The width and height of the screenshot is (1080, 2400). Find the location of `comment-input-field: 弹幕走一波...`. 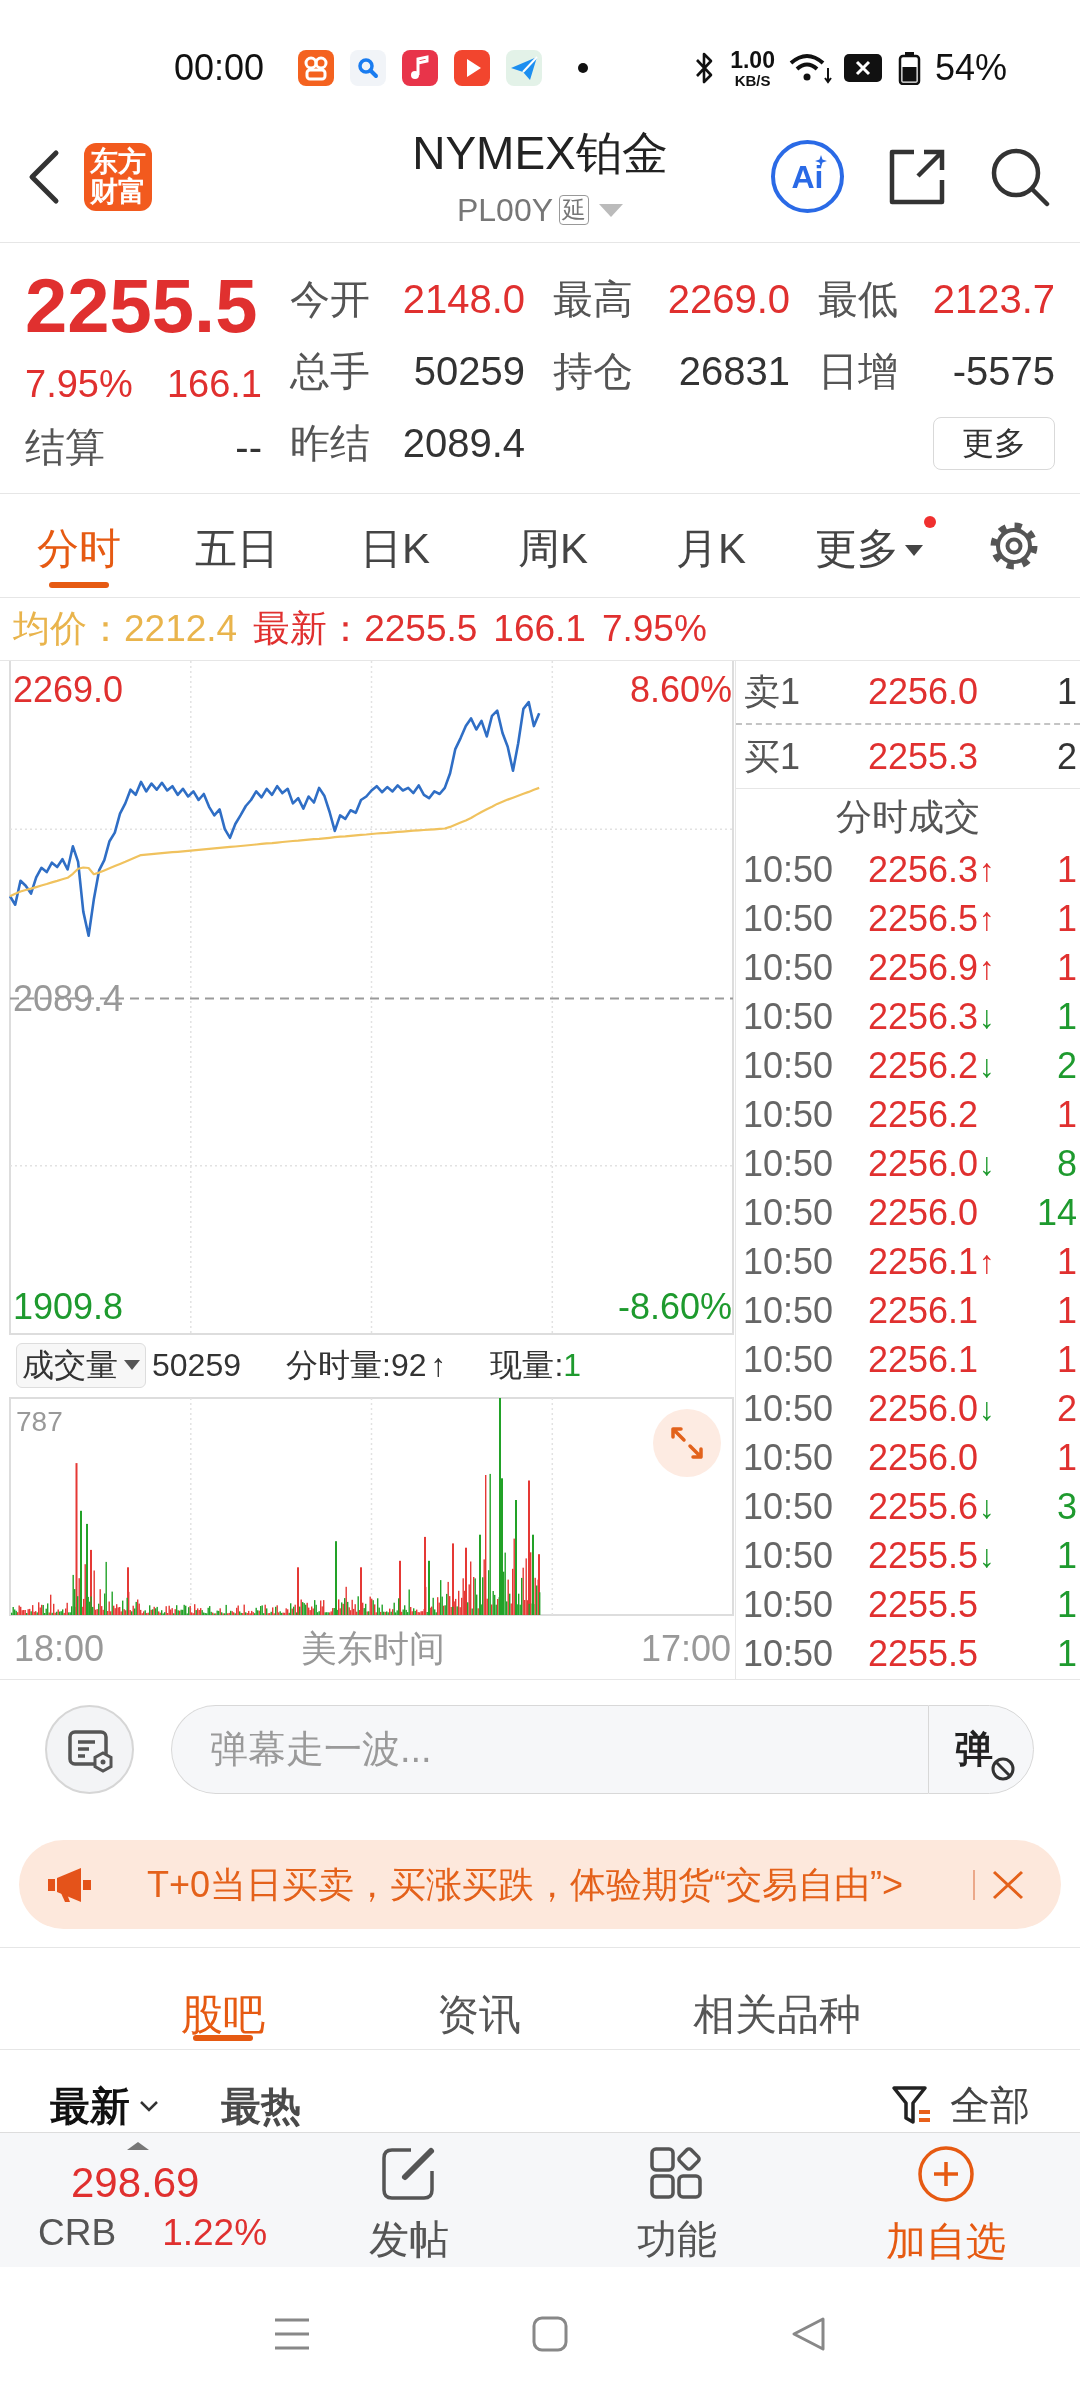

comment-input-field: 弹幕走一波... is located at coordinates (549, 1749).